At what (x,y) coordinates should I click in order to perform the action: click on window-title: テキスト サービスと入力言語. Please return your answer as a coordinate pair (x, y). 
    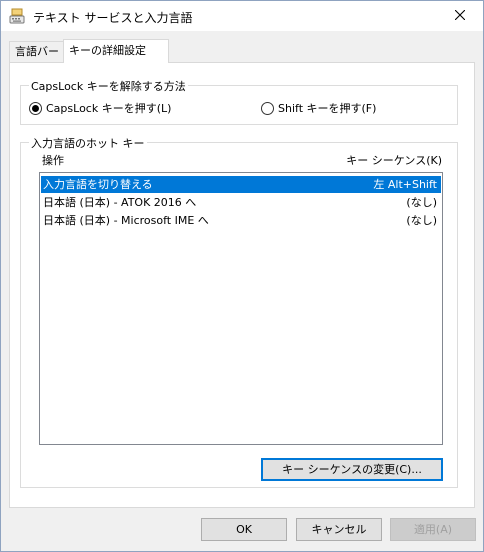
    Looking at the image, I should click on (113, 18).